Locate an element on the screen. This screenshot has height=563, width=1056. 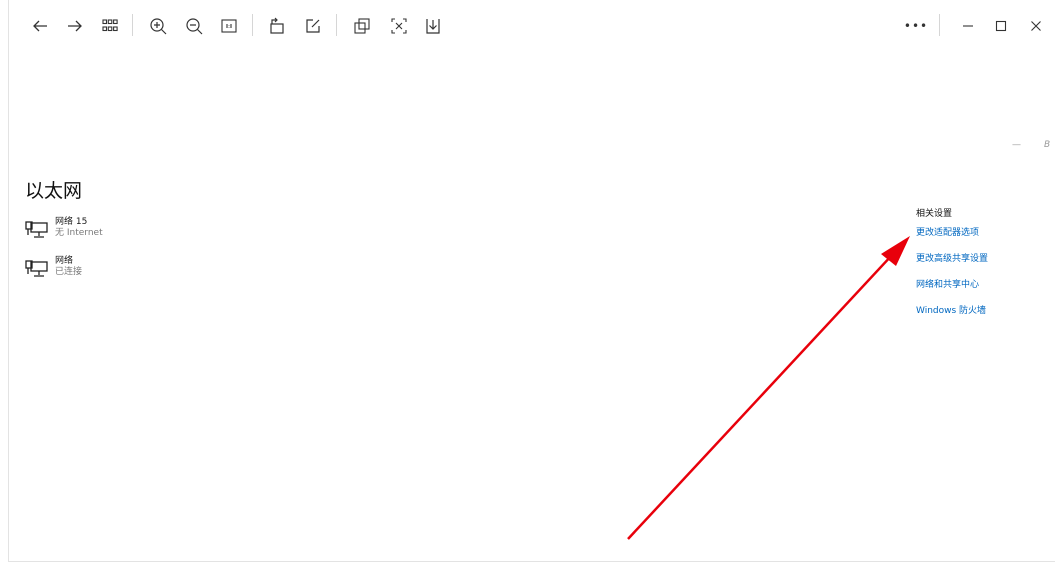
adapter-name: 网络 15 is located at coordinates (71, 222).